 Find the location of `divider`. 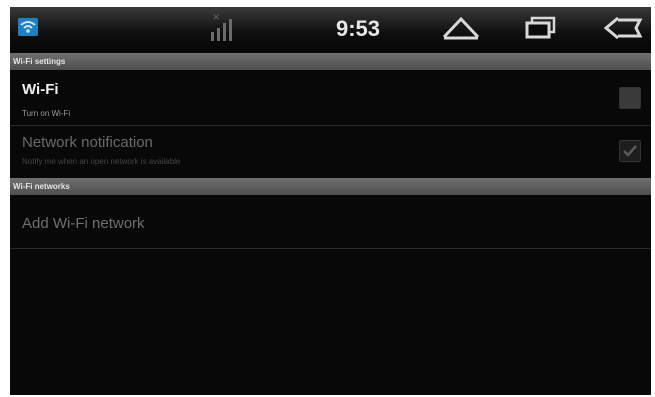

divider is located at coordinates (330, 248).